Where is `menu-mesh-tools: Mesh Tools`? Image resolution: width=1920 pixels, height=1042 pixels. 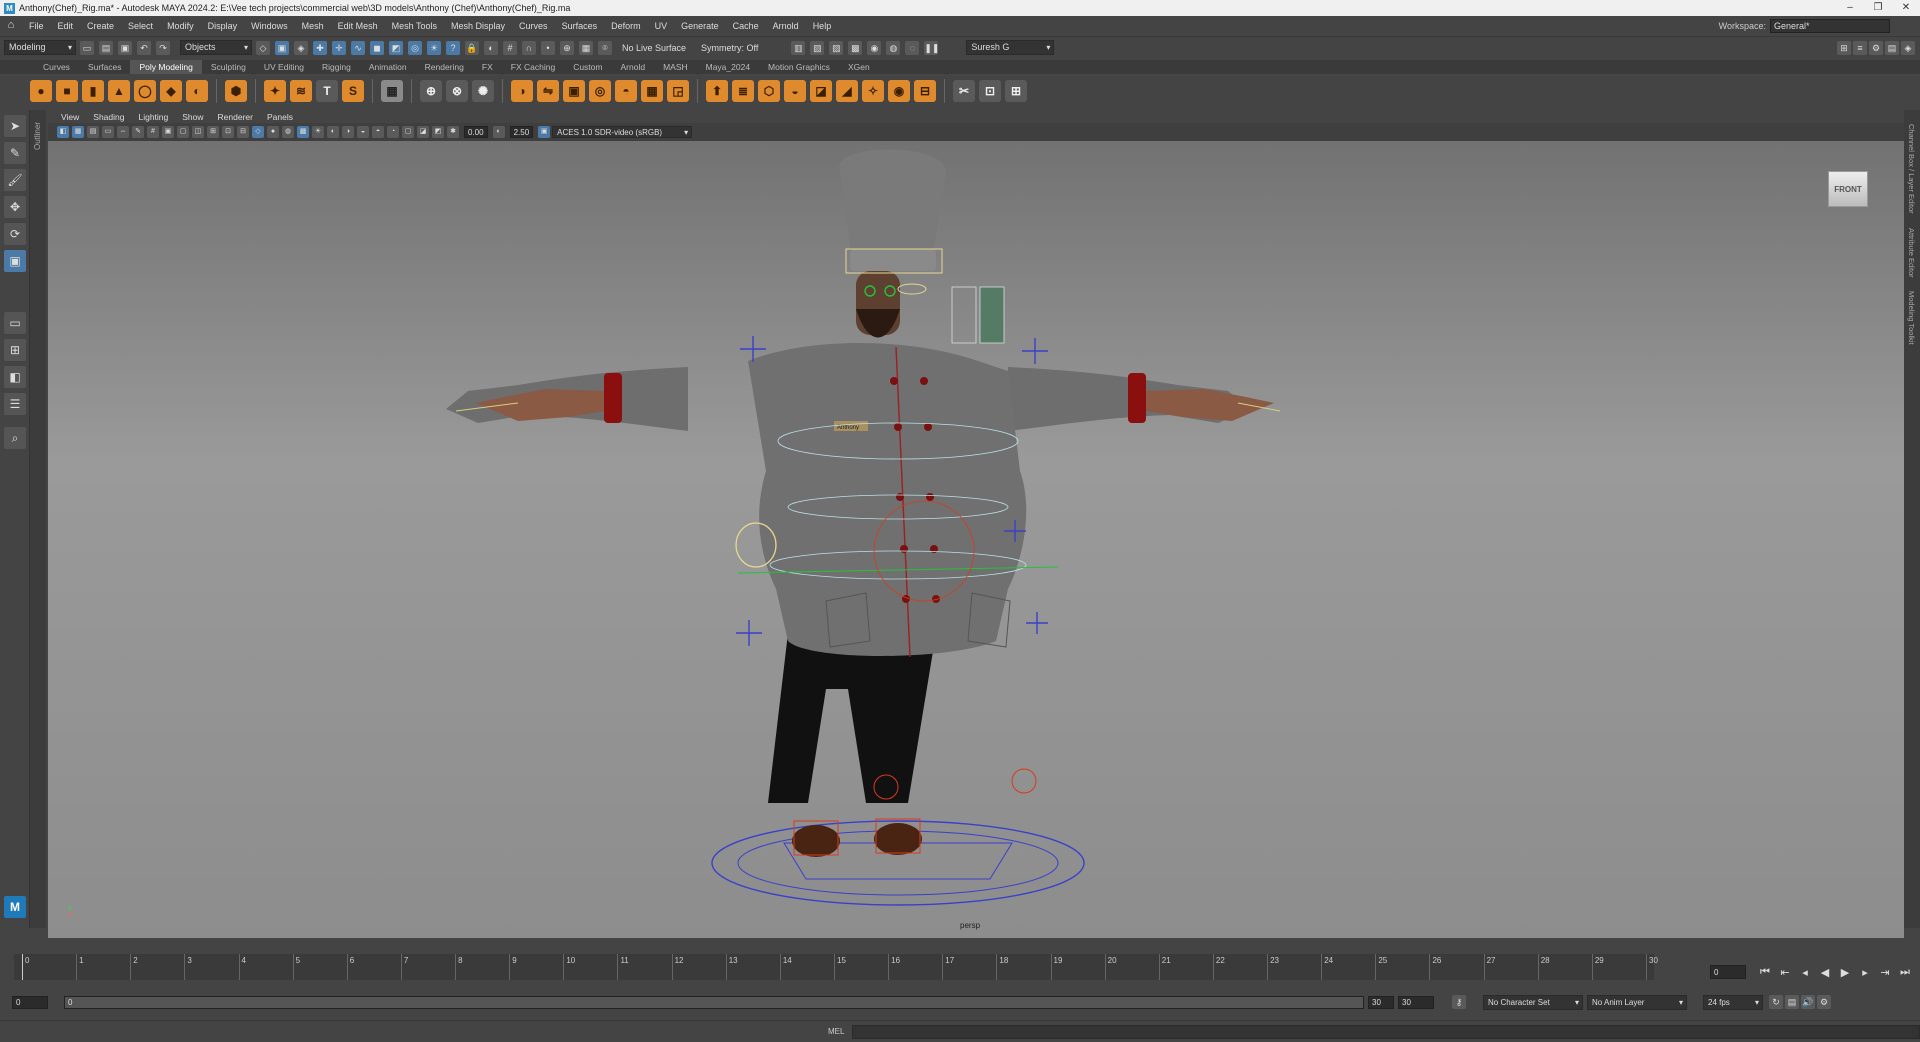 menu-mesh-tools: Mesh Tools is located at coordinates (414, 26).